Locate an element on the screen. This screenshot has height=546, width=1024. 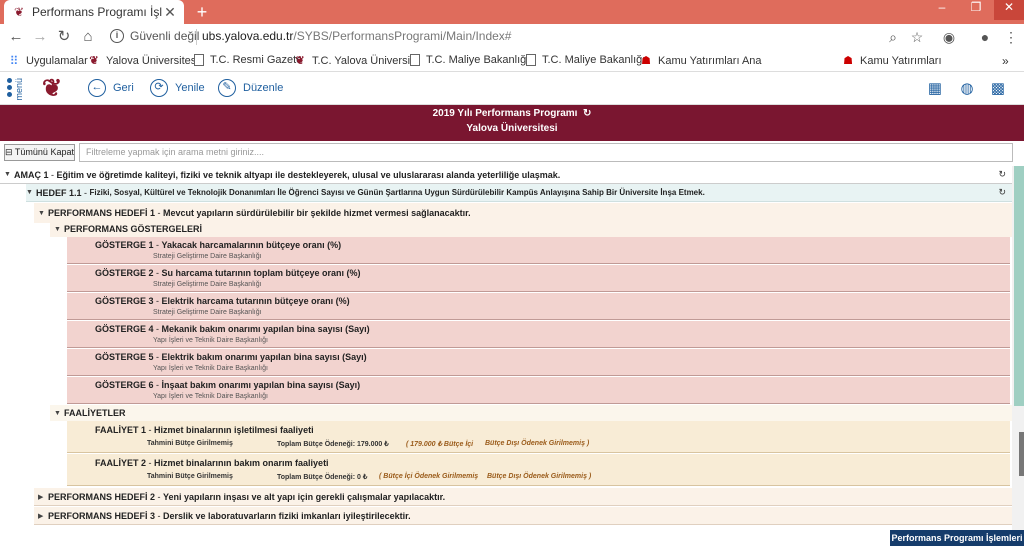
back-arrow-icon: ← is located at coordinates (16, 37).